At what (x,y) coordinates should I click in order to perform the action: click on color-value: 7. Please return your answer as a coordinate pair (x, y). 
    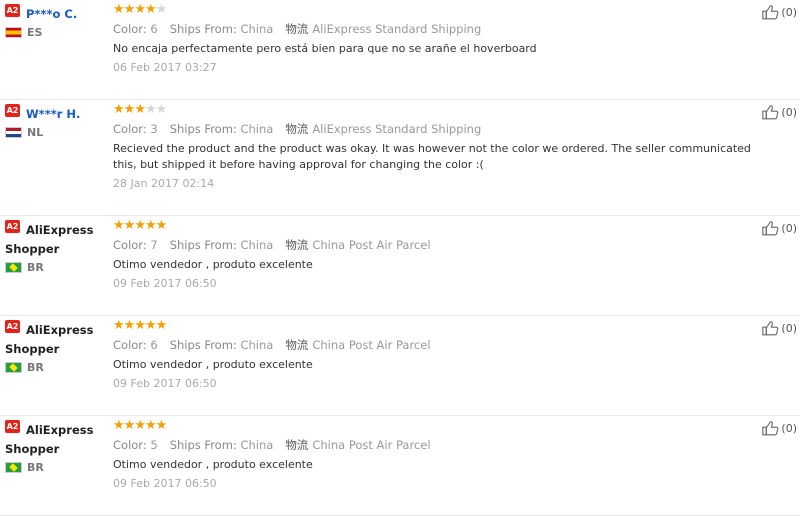
    Looking at the image, I should click on (154, 245).